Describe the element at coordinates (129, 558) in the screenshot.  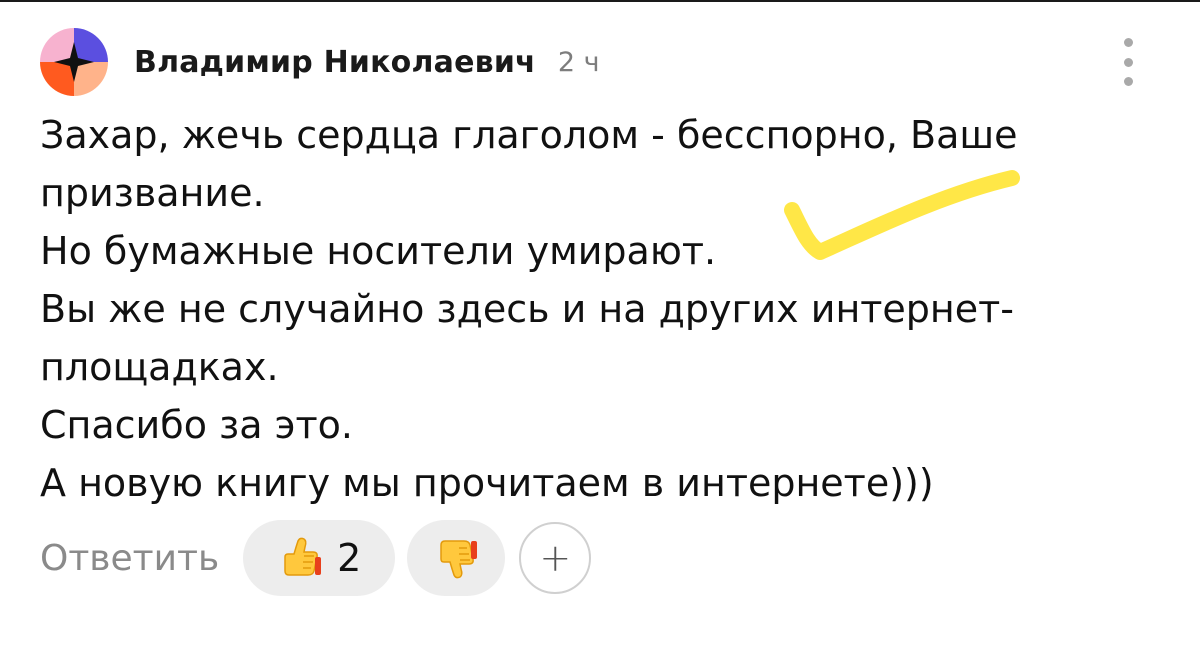
I see `reply-button: Ответить` at that location.